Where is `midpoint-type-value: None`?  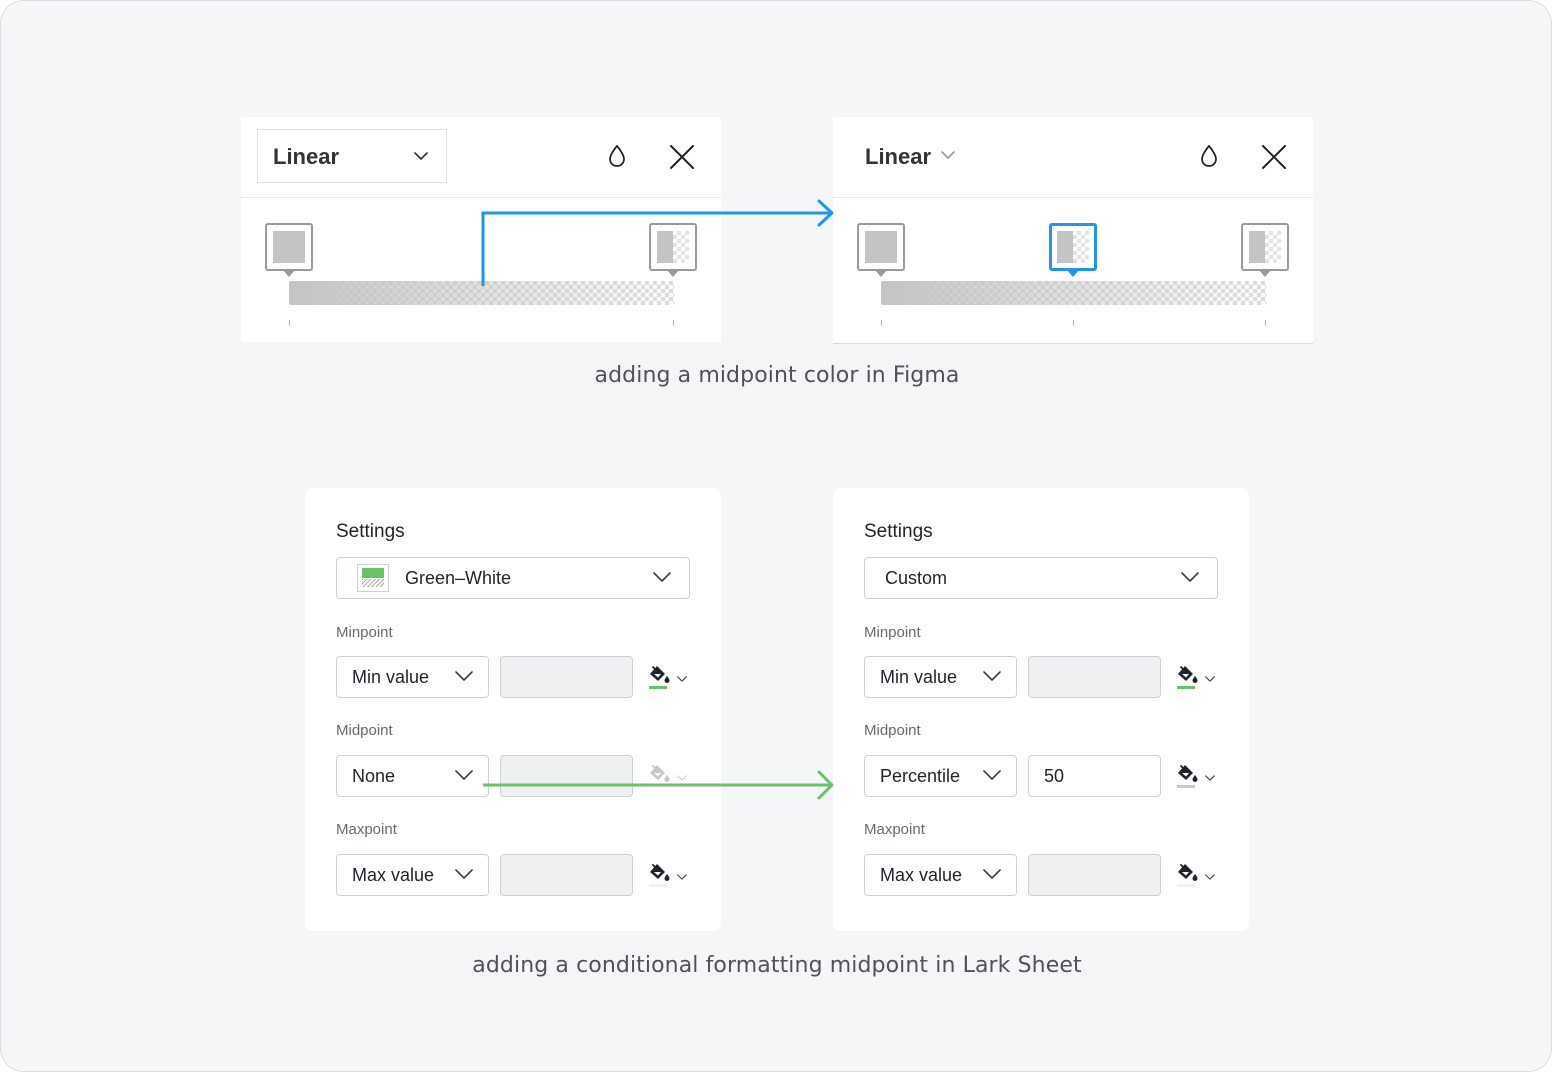
midpoint-type-value: None is located at coordinates (374, 776).